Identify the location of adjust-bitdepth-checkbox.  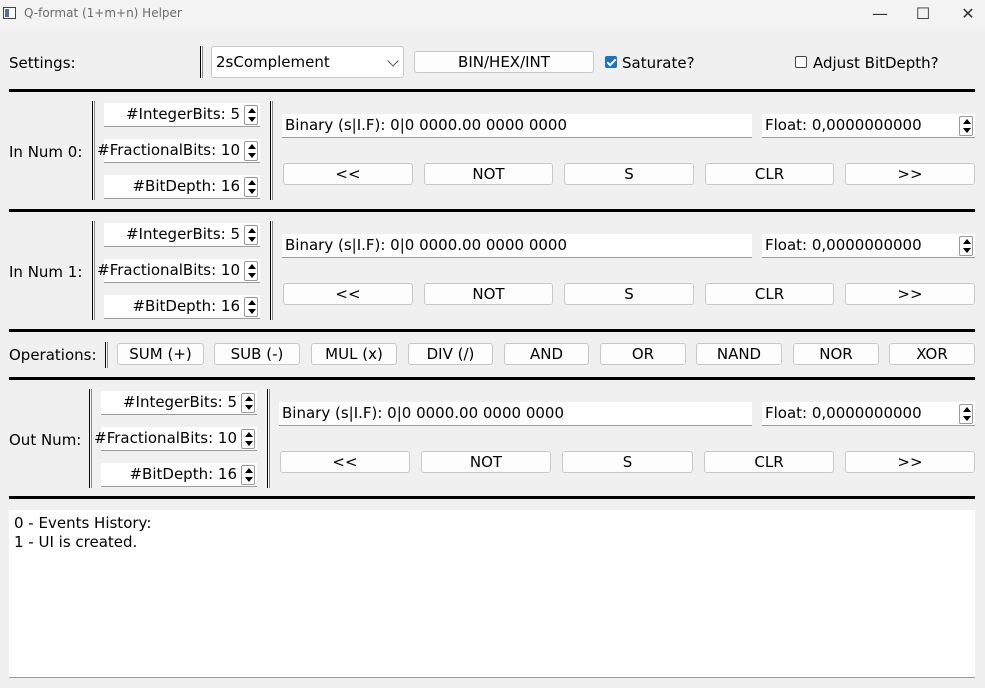
(801, 62).